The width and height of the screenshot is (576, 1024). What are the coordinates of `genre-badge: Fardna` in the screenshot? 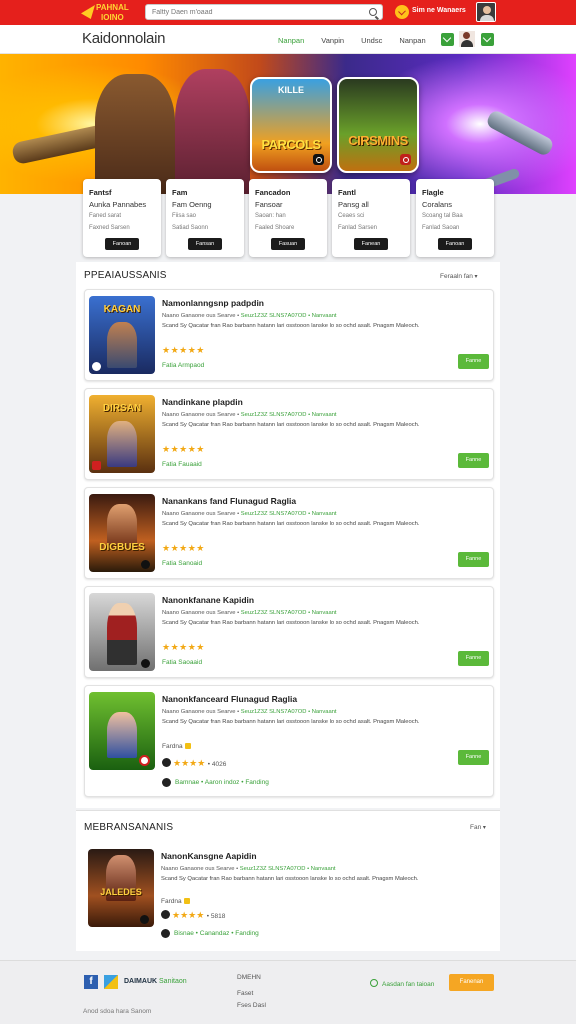 It's located at (176, 746).